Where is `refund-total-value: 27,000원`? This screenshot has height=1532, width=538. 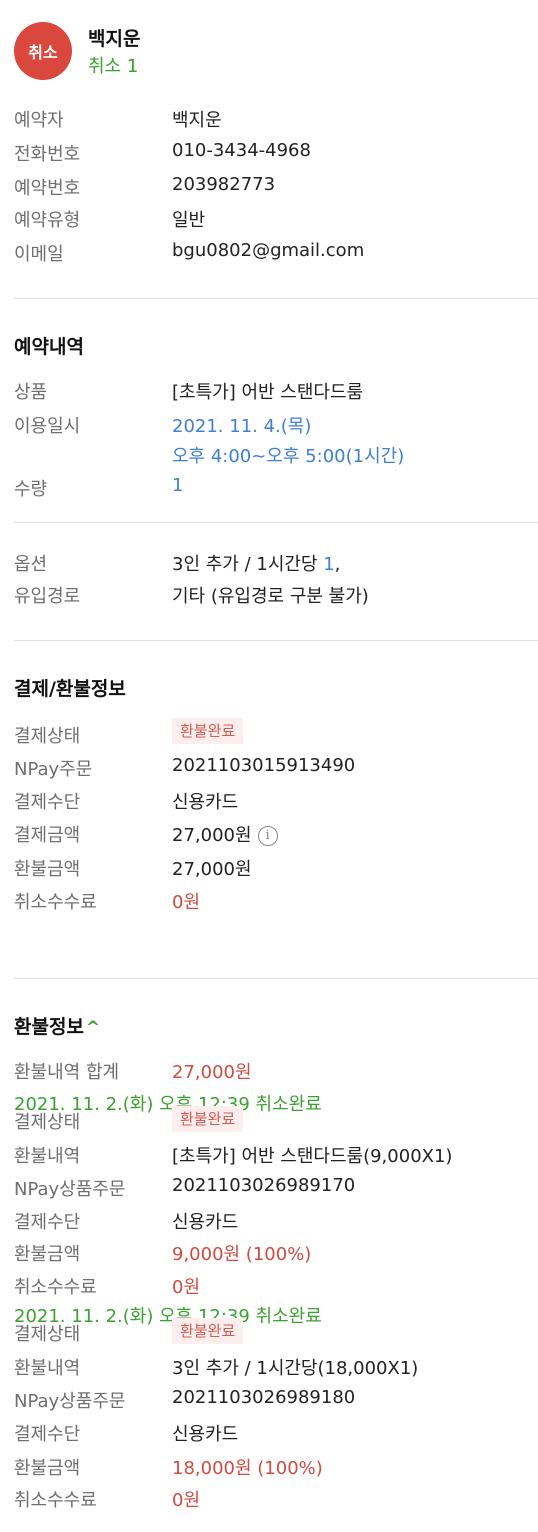
refund-total-value: 27,000원 is located at coordinates (212, 1072).